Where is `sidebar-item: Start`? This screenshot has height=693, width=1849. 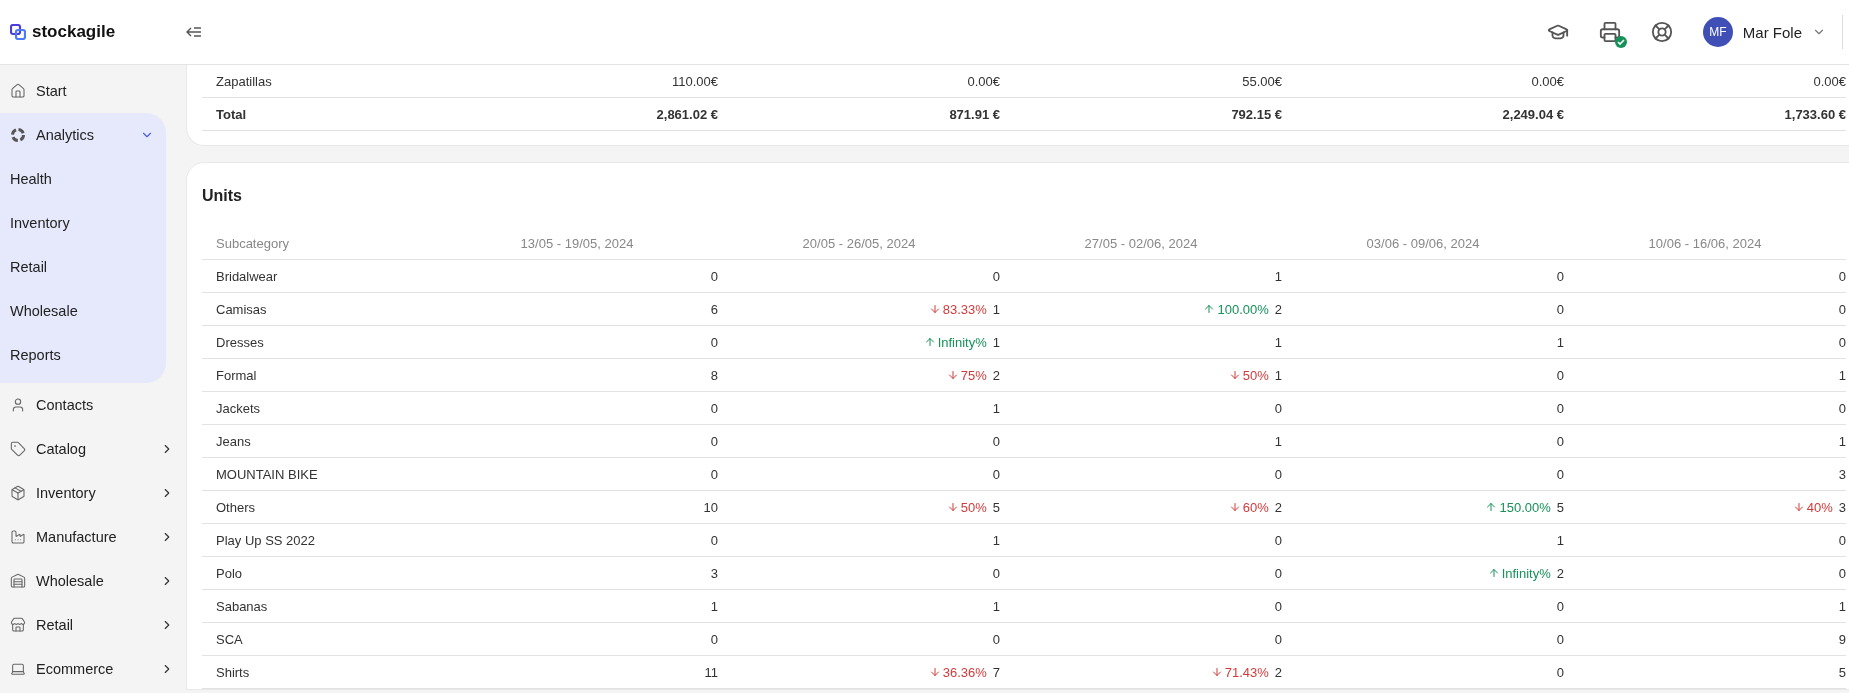
sidebar-item: Start is located at coordinates (93, 91).